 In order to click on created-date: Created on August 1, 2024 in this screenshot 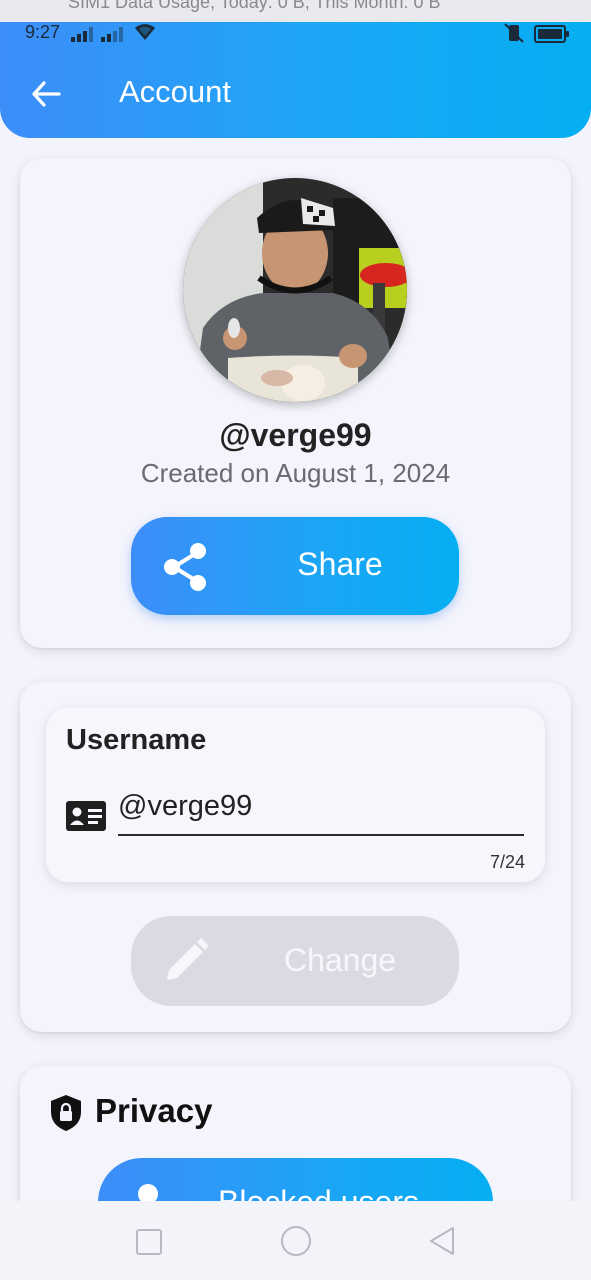, I will do `click(295, 473)`.